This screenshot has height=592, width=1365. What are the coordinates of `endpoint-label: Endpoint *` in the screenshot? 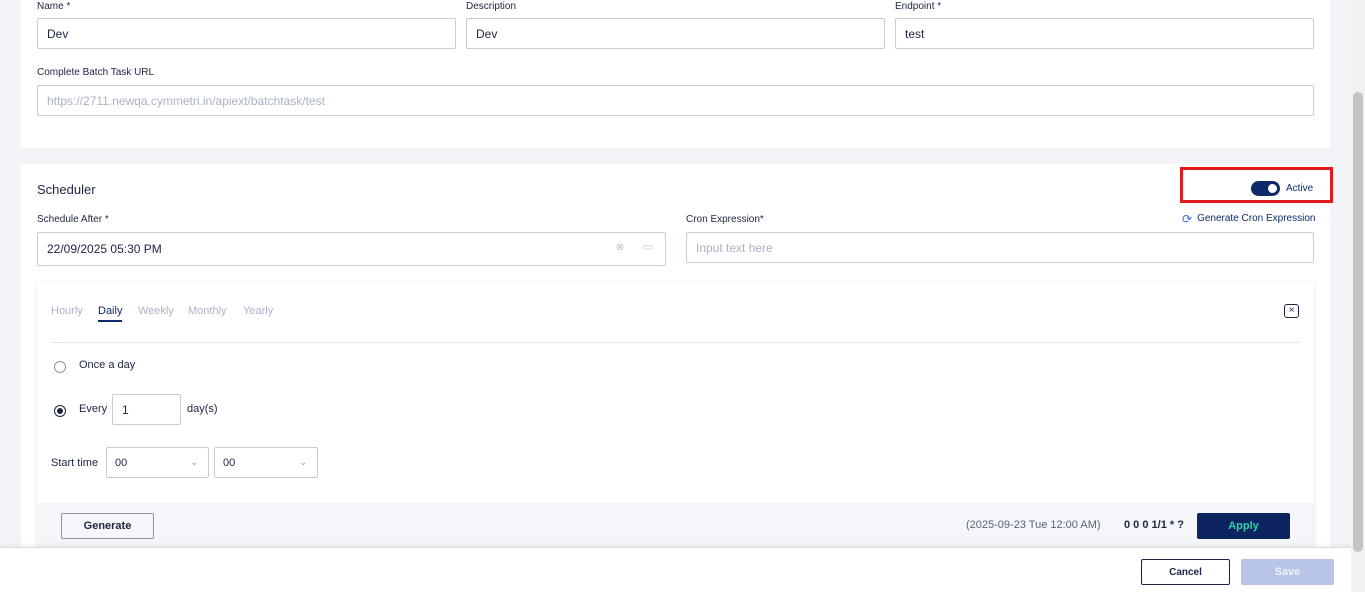 It's located at (918, 6).